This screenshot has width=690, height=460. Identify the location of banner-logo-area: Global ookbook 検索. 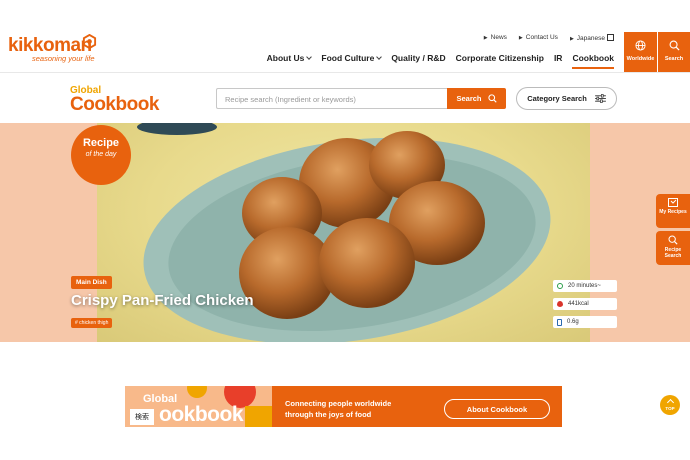
(198, 406).